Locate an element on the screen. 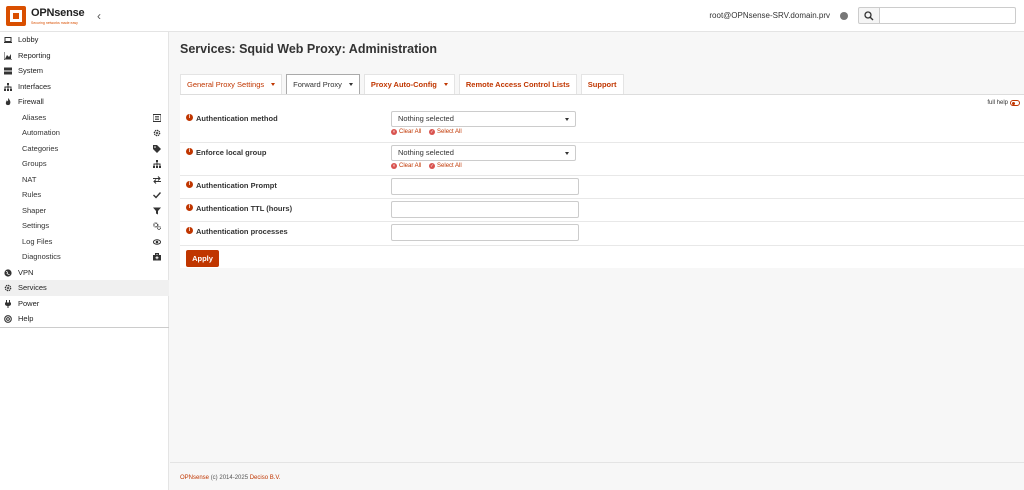 The image size is (1024, 490). sidebar-item-power: Power is located at coordinates (84, 304).